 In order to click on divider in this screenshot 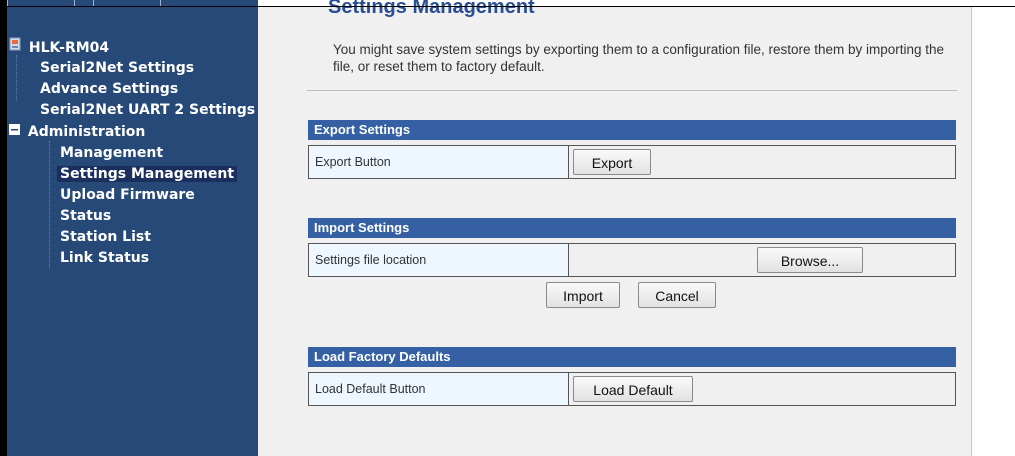, I will do `click(632, 90)`.